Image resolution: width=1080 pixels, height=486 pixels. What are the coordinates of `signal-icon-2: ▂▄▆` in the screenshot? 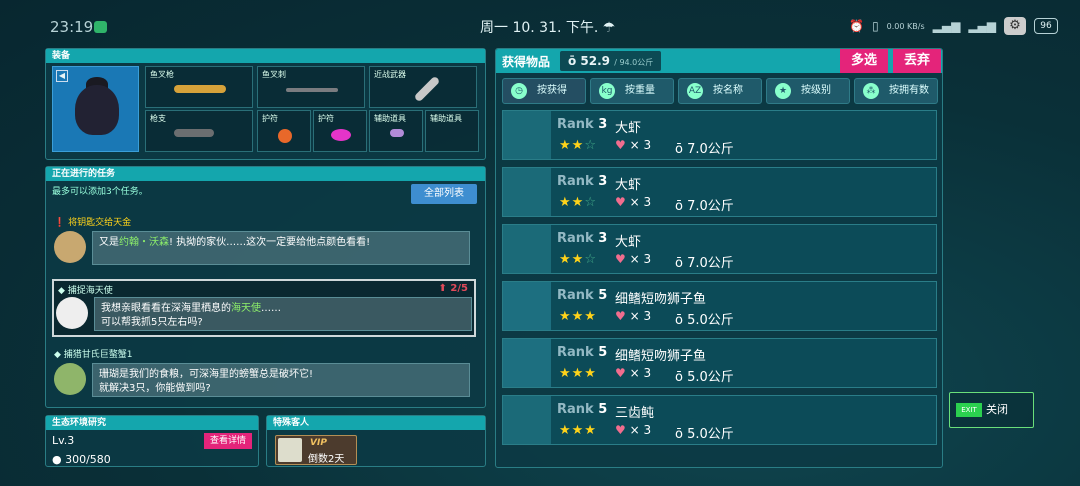 It's located at (982, 26).